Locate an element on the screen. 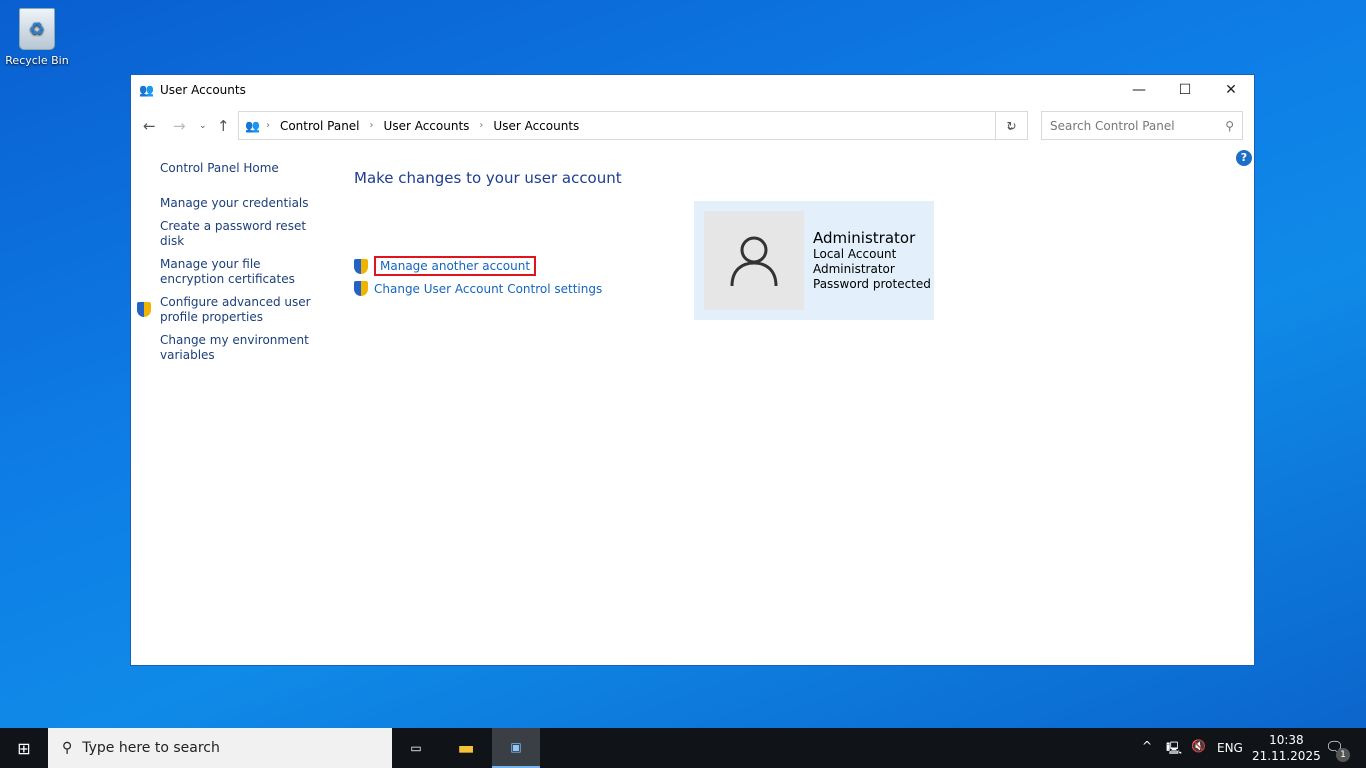 The height and width of the screenshot is (768, 1366). sidebar-item-manage-credentials: Manage your credentials is located at coordinates (240, 203).